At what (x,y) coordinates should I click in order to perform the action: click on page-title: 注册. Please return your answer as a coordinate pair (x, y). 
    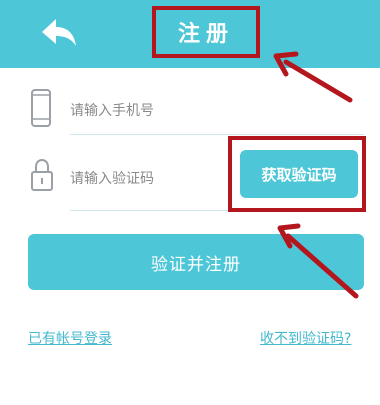
    Looking at the image, I should click on (206, 32).